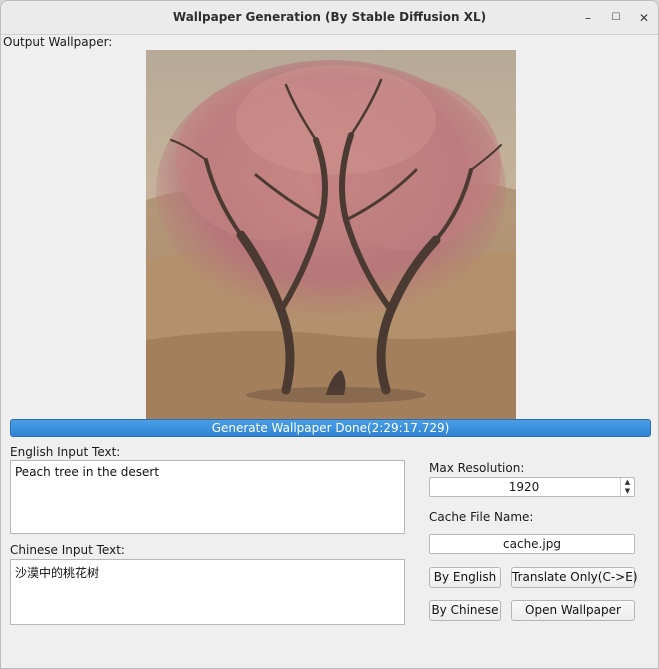 The width and height of the screenshot is (659, 669). Describe the element at coordinates (67, 550) in the screenshot. I see `chinese-input-label: Chinese Input Text:` at that location.